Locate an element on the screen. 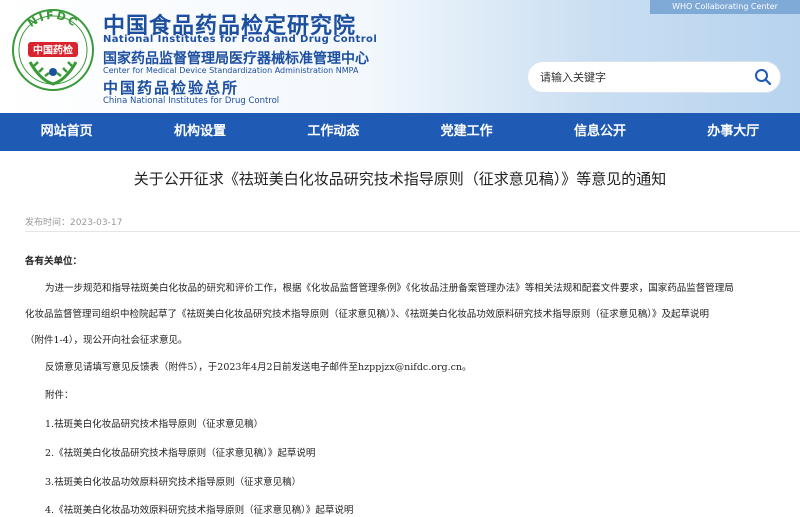 This screenshot has width=800, height=517. attachment-link: 3.祛斑美白化妆品功效原料研究技术指导原则（征求意见稿） is located at coordinates (173, 481).